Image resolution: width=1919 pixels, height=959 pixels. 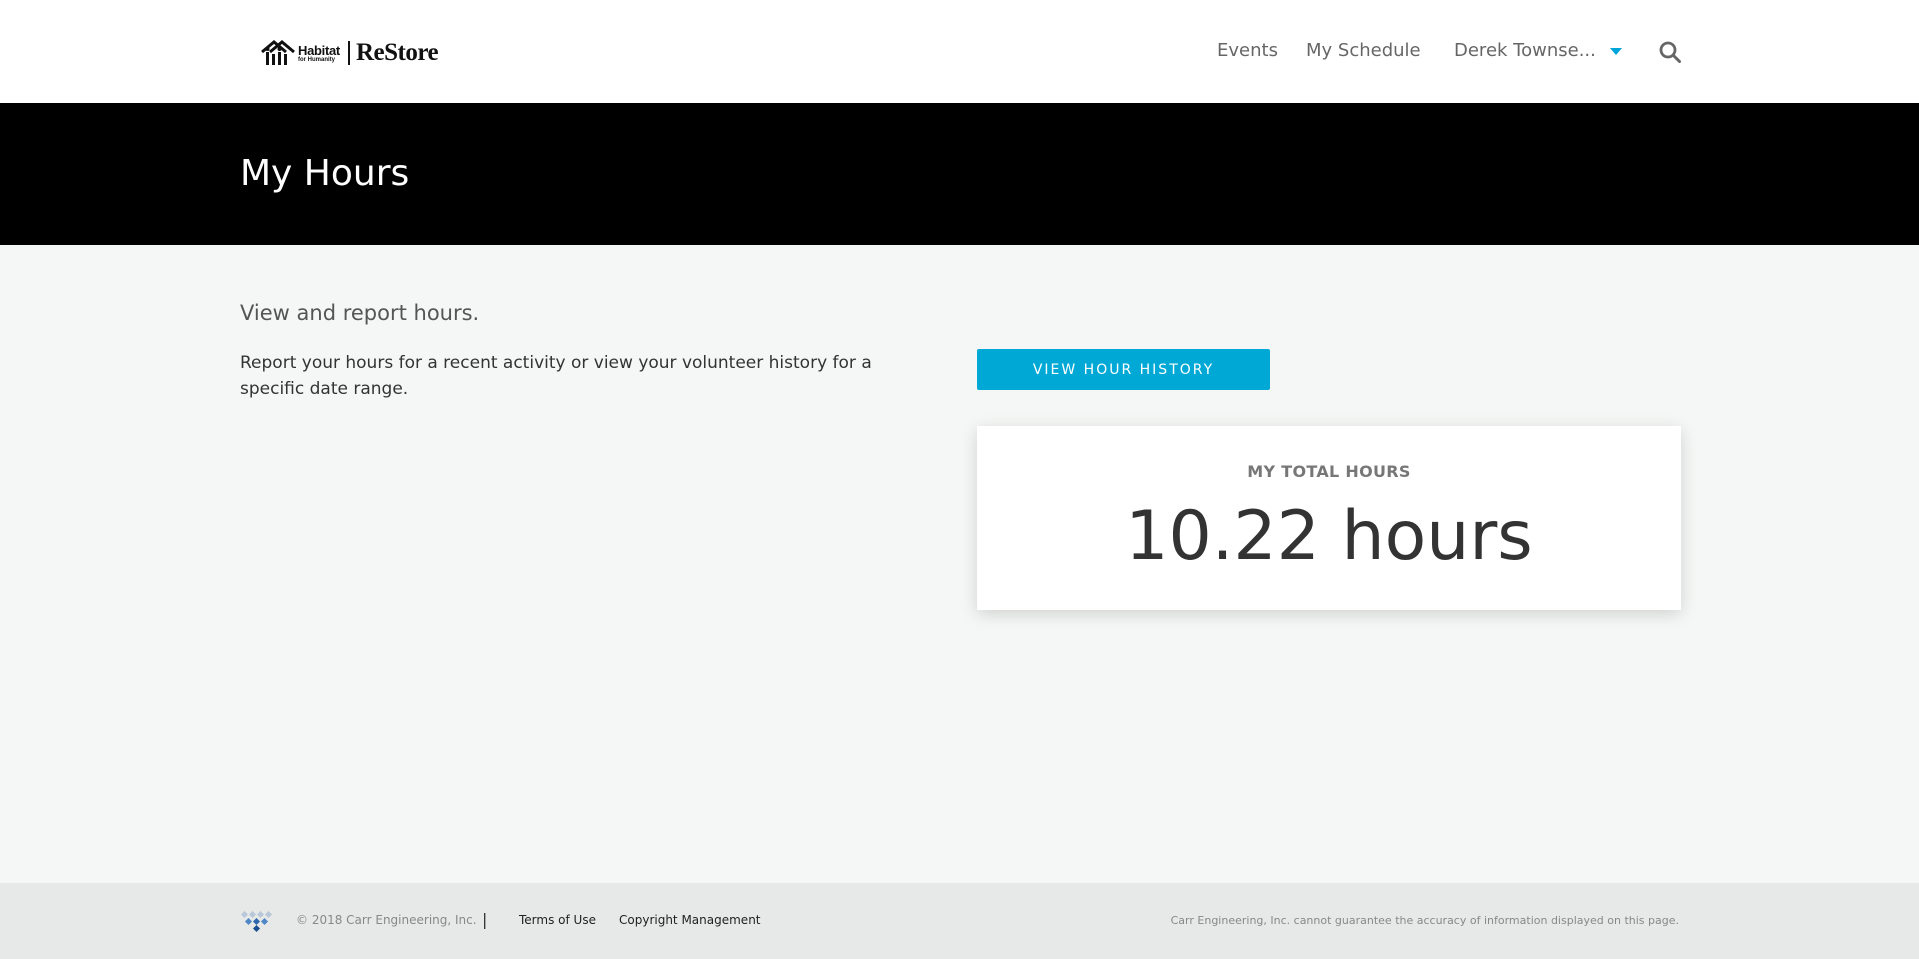 What do you see at coordinates (1247, 50) in the screenshot?
I see `nav-events-link: Events` at bounding box center [1247, 50].